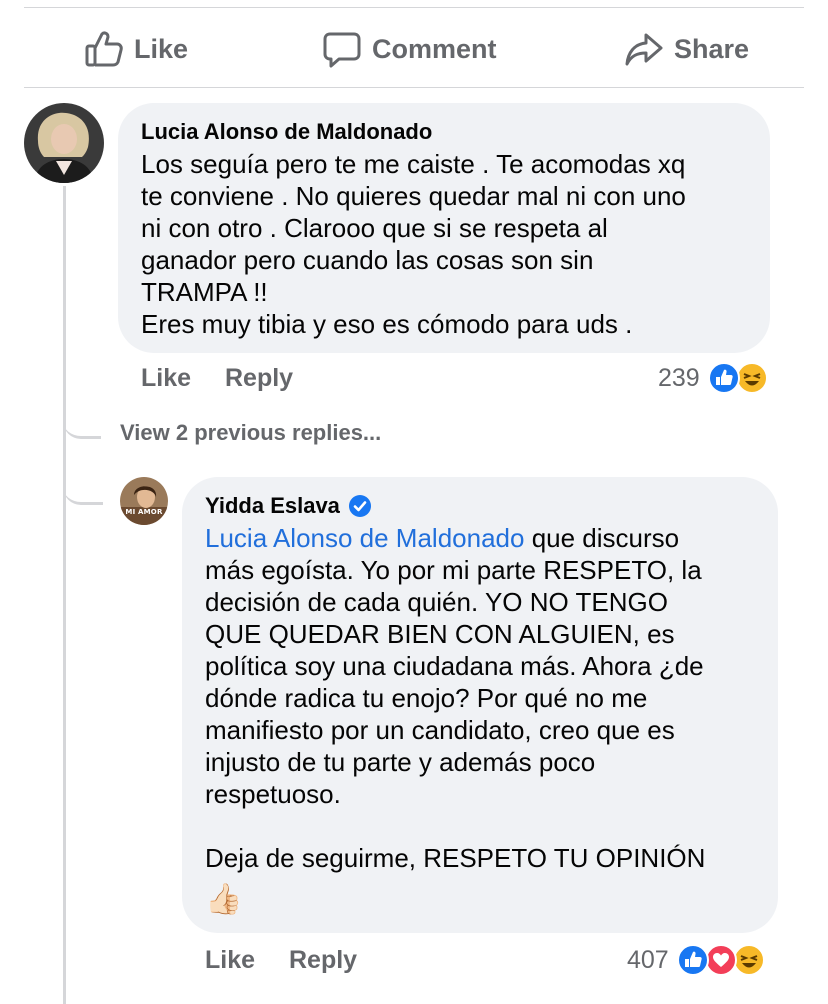  Describe the element at coordinates (64, 595) in the screenshot. I see `thread-line` at that location.